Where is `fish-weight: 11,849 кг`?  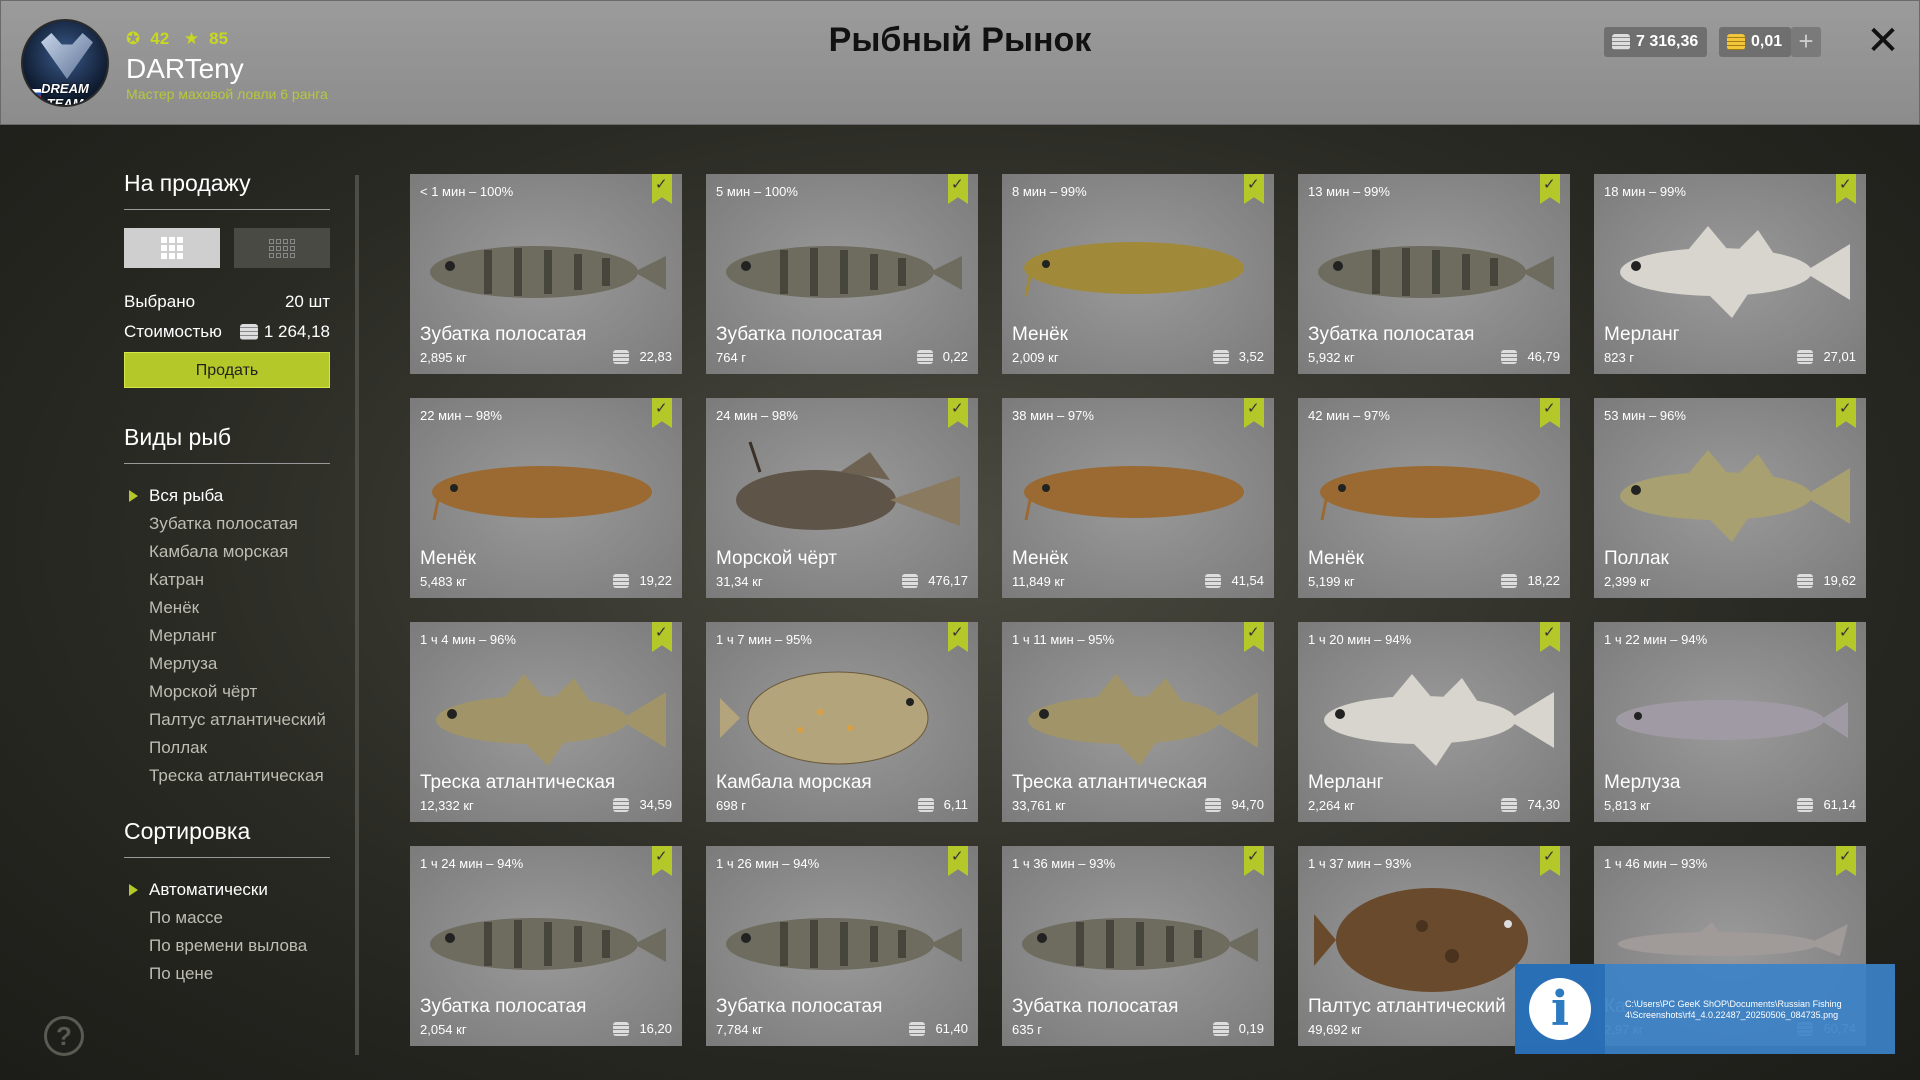
fish-weight: 11,849 кг is located at coordinates (1038, 581).